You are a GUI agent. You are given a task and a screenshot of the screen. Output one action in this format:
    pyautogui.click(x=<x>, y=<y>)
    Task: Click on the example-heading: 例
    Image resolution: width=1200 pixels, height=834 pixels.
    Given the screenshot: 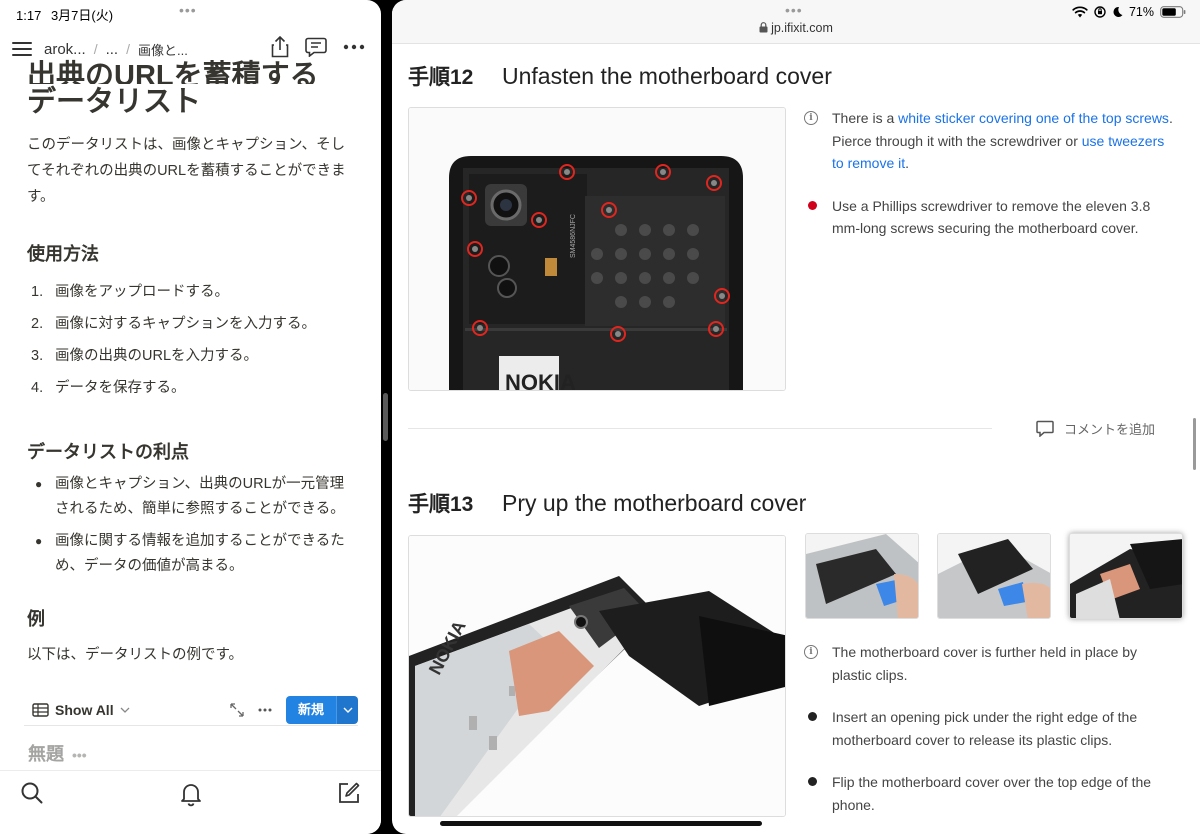 What is the action you would take?
    pyautogui.click(x=36, y=619)
    